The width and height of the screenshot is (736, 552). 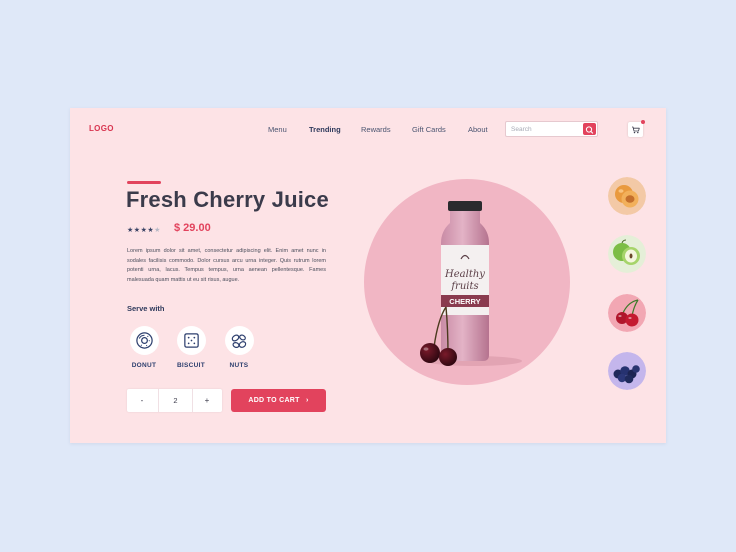 I want to click on cart-icon, so click(x=636, y=130).